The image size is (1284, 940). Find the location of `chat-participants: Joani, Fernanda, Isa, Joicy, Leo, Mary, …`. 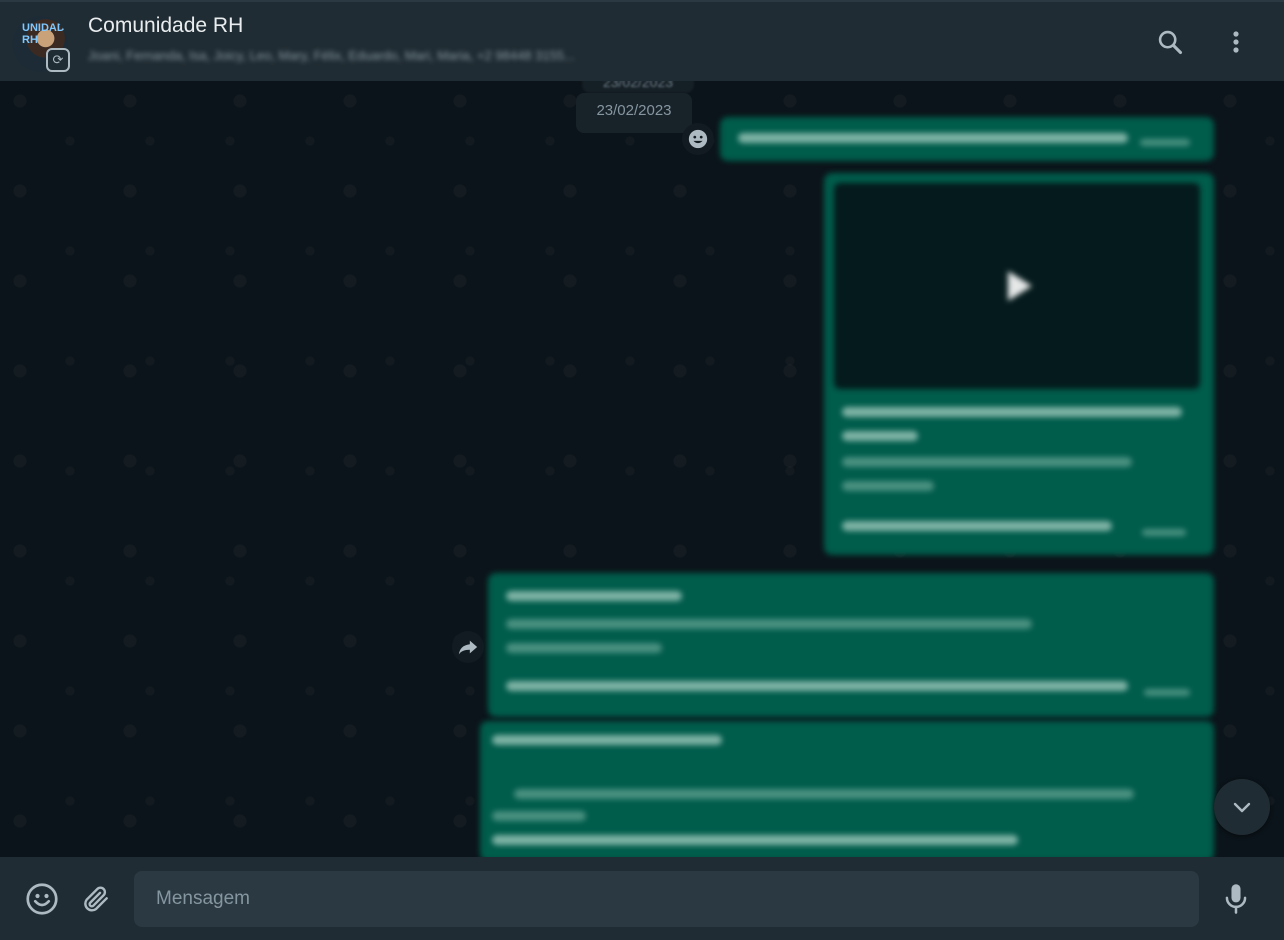

chat-participants: Joani, Fernanda, Isa, Joicy, Leo, Mary, … is located at coordinates (331, 55).